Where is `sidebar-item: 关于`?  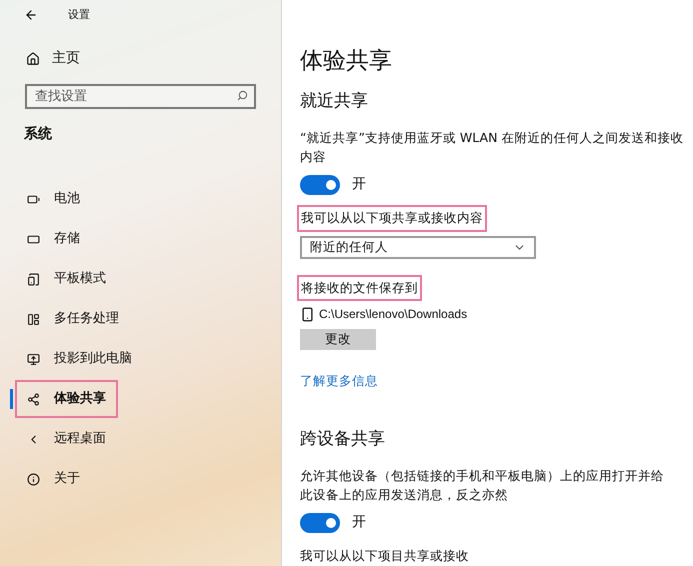
sidebar-item: 关于 is located at coordinates (53, 479).